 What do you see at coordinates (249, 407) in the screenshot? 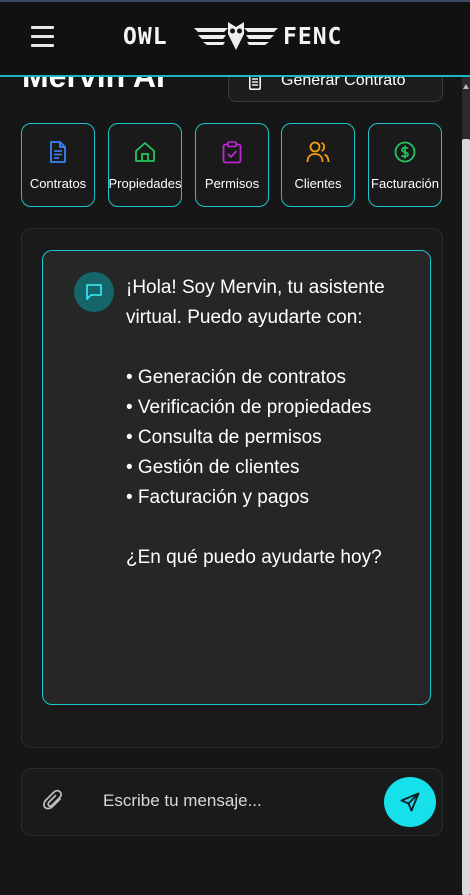
I see `message-list-item: • Verificación de propiedades` at bounding box center [249, 407].